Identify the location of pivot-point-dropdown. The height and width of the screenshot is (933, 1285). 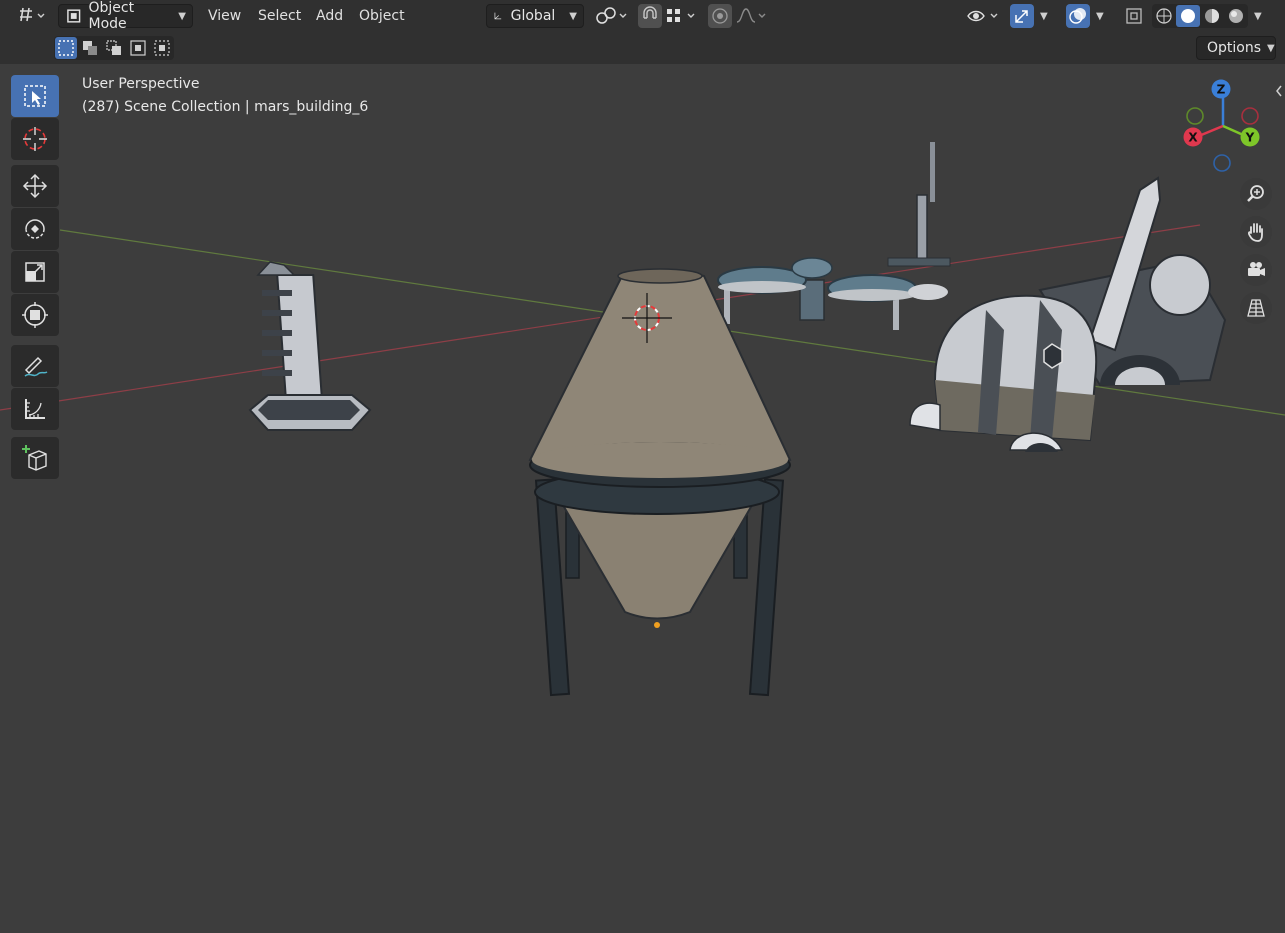
(612, 16).